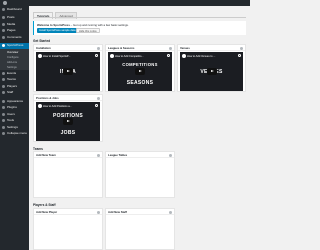  Describe the element at coordinates (68, 174) in the screenshot. I see `widget-add-new-team: Add New Team` at that location.